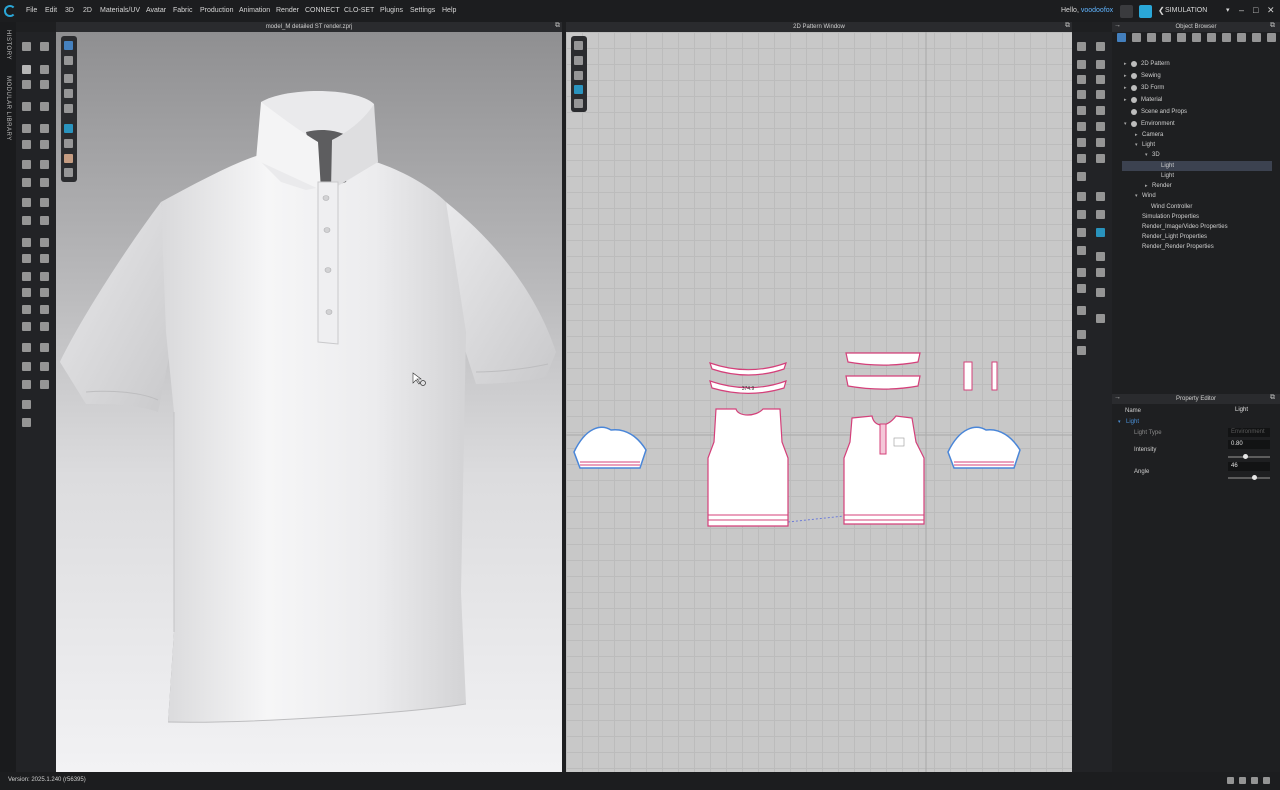 The width and height of the screenshot is (1280, 790). I want to click on graphic-tab-icon, so click(1151, 37).